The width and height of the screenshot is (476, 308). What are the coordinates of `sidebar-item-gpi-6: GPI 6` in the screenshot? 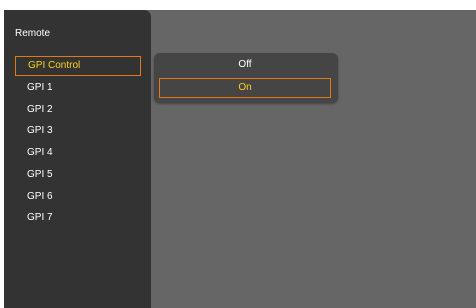 It's located at (78, 197).